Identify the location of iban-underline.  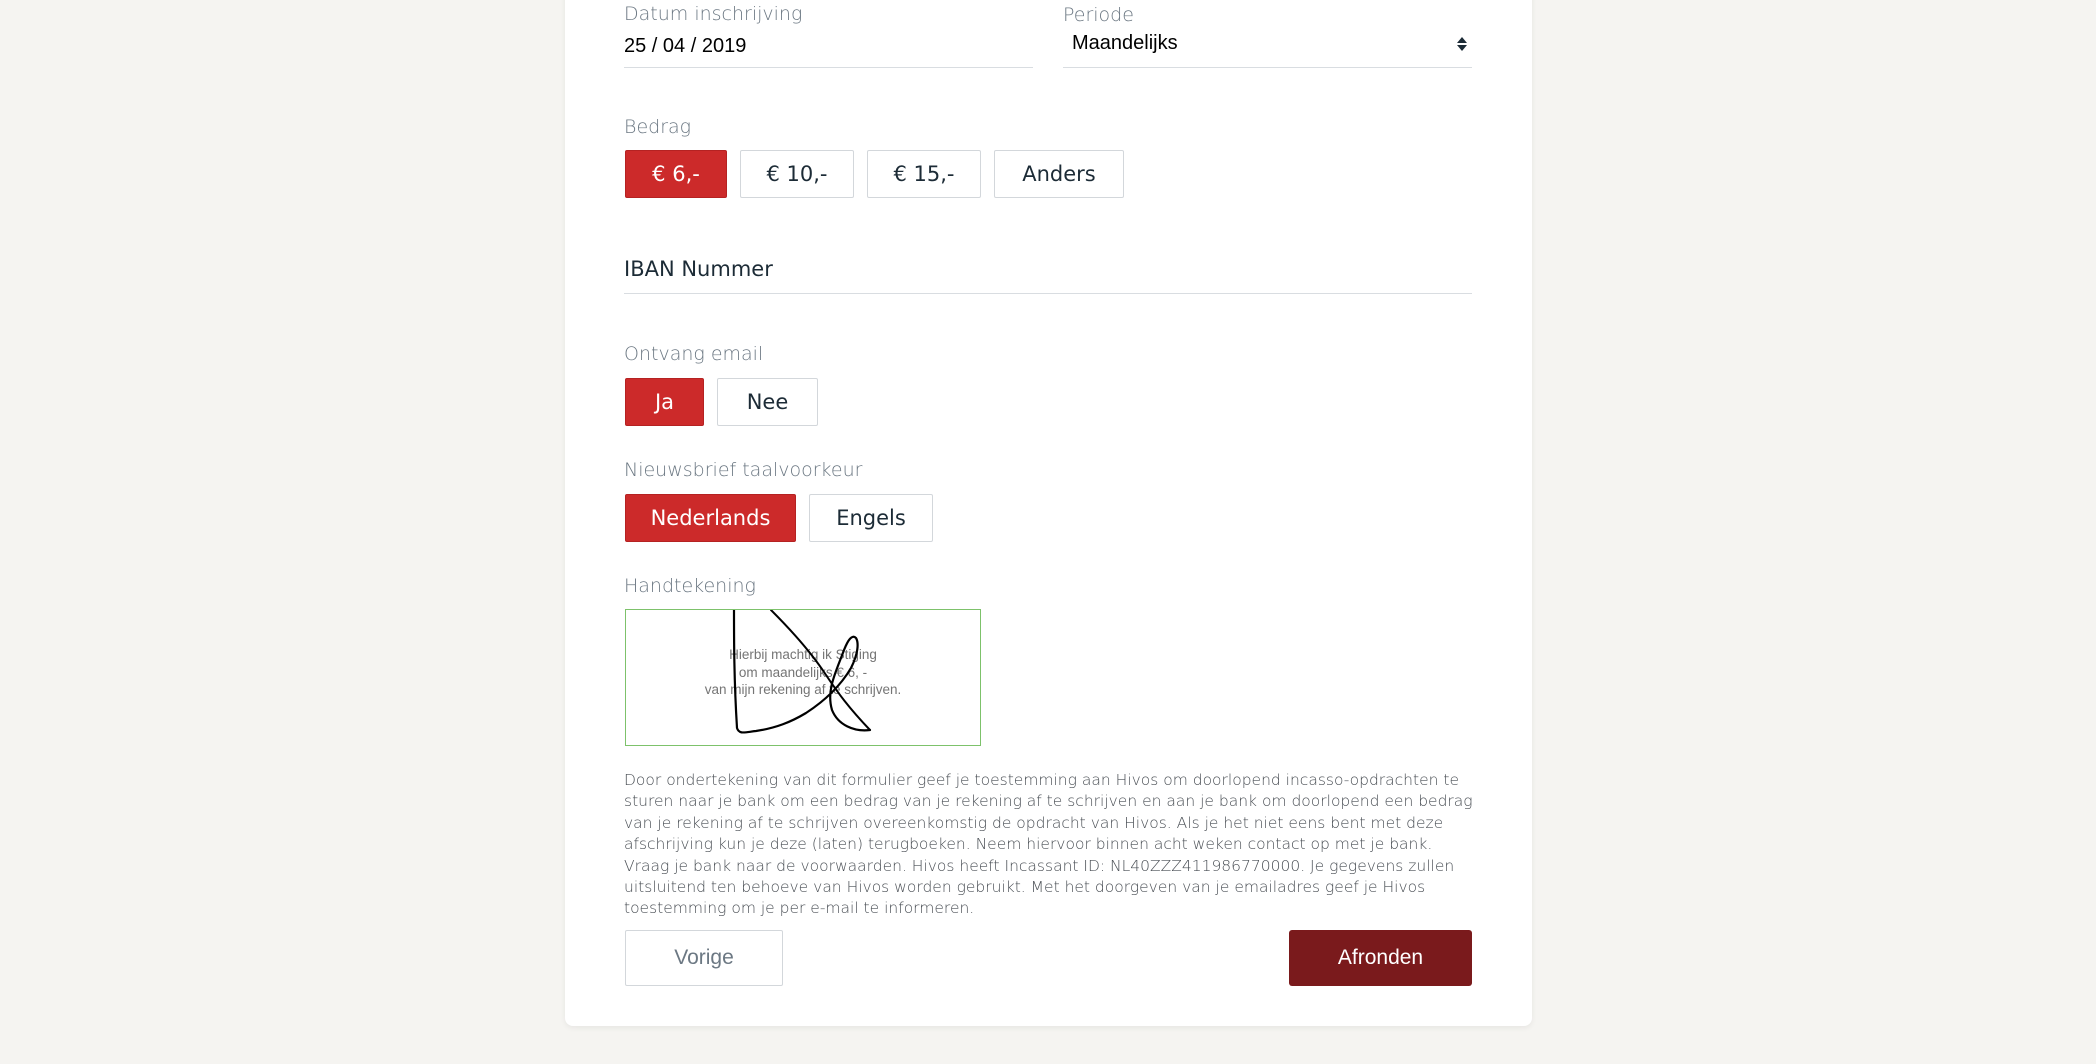
(1048, 293).